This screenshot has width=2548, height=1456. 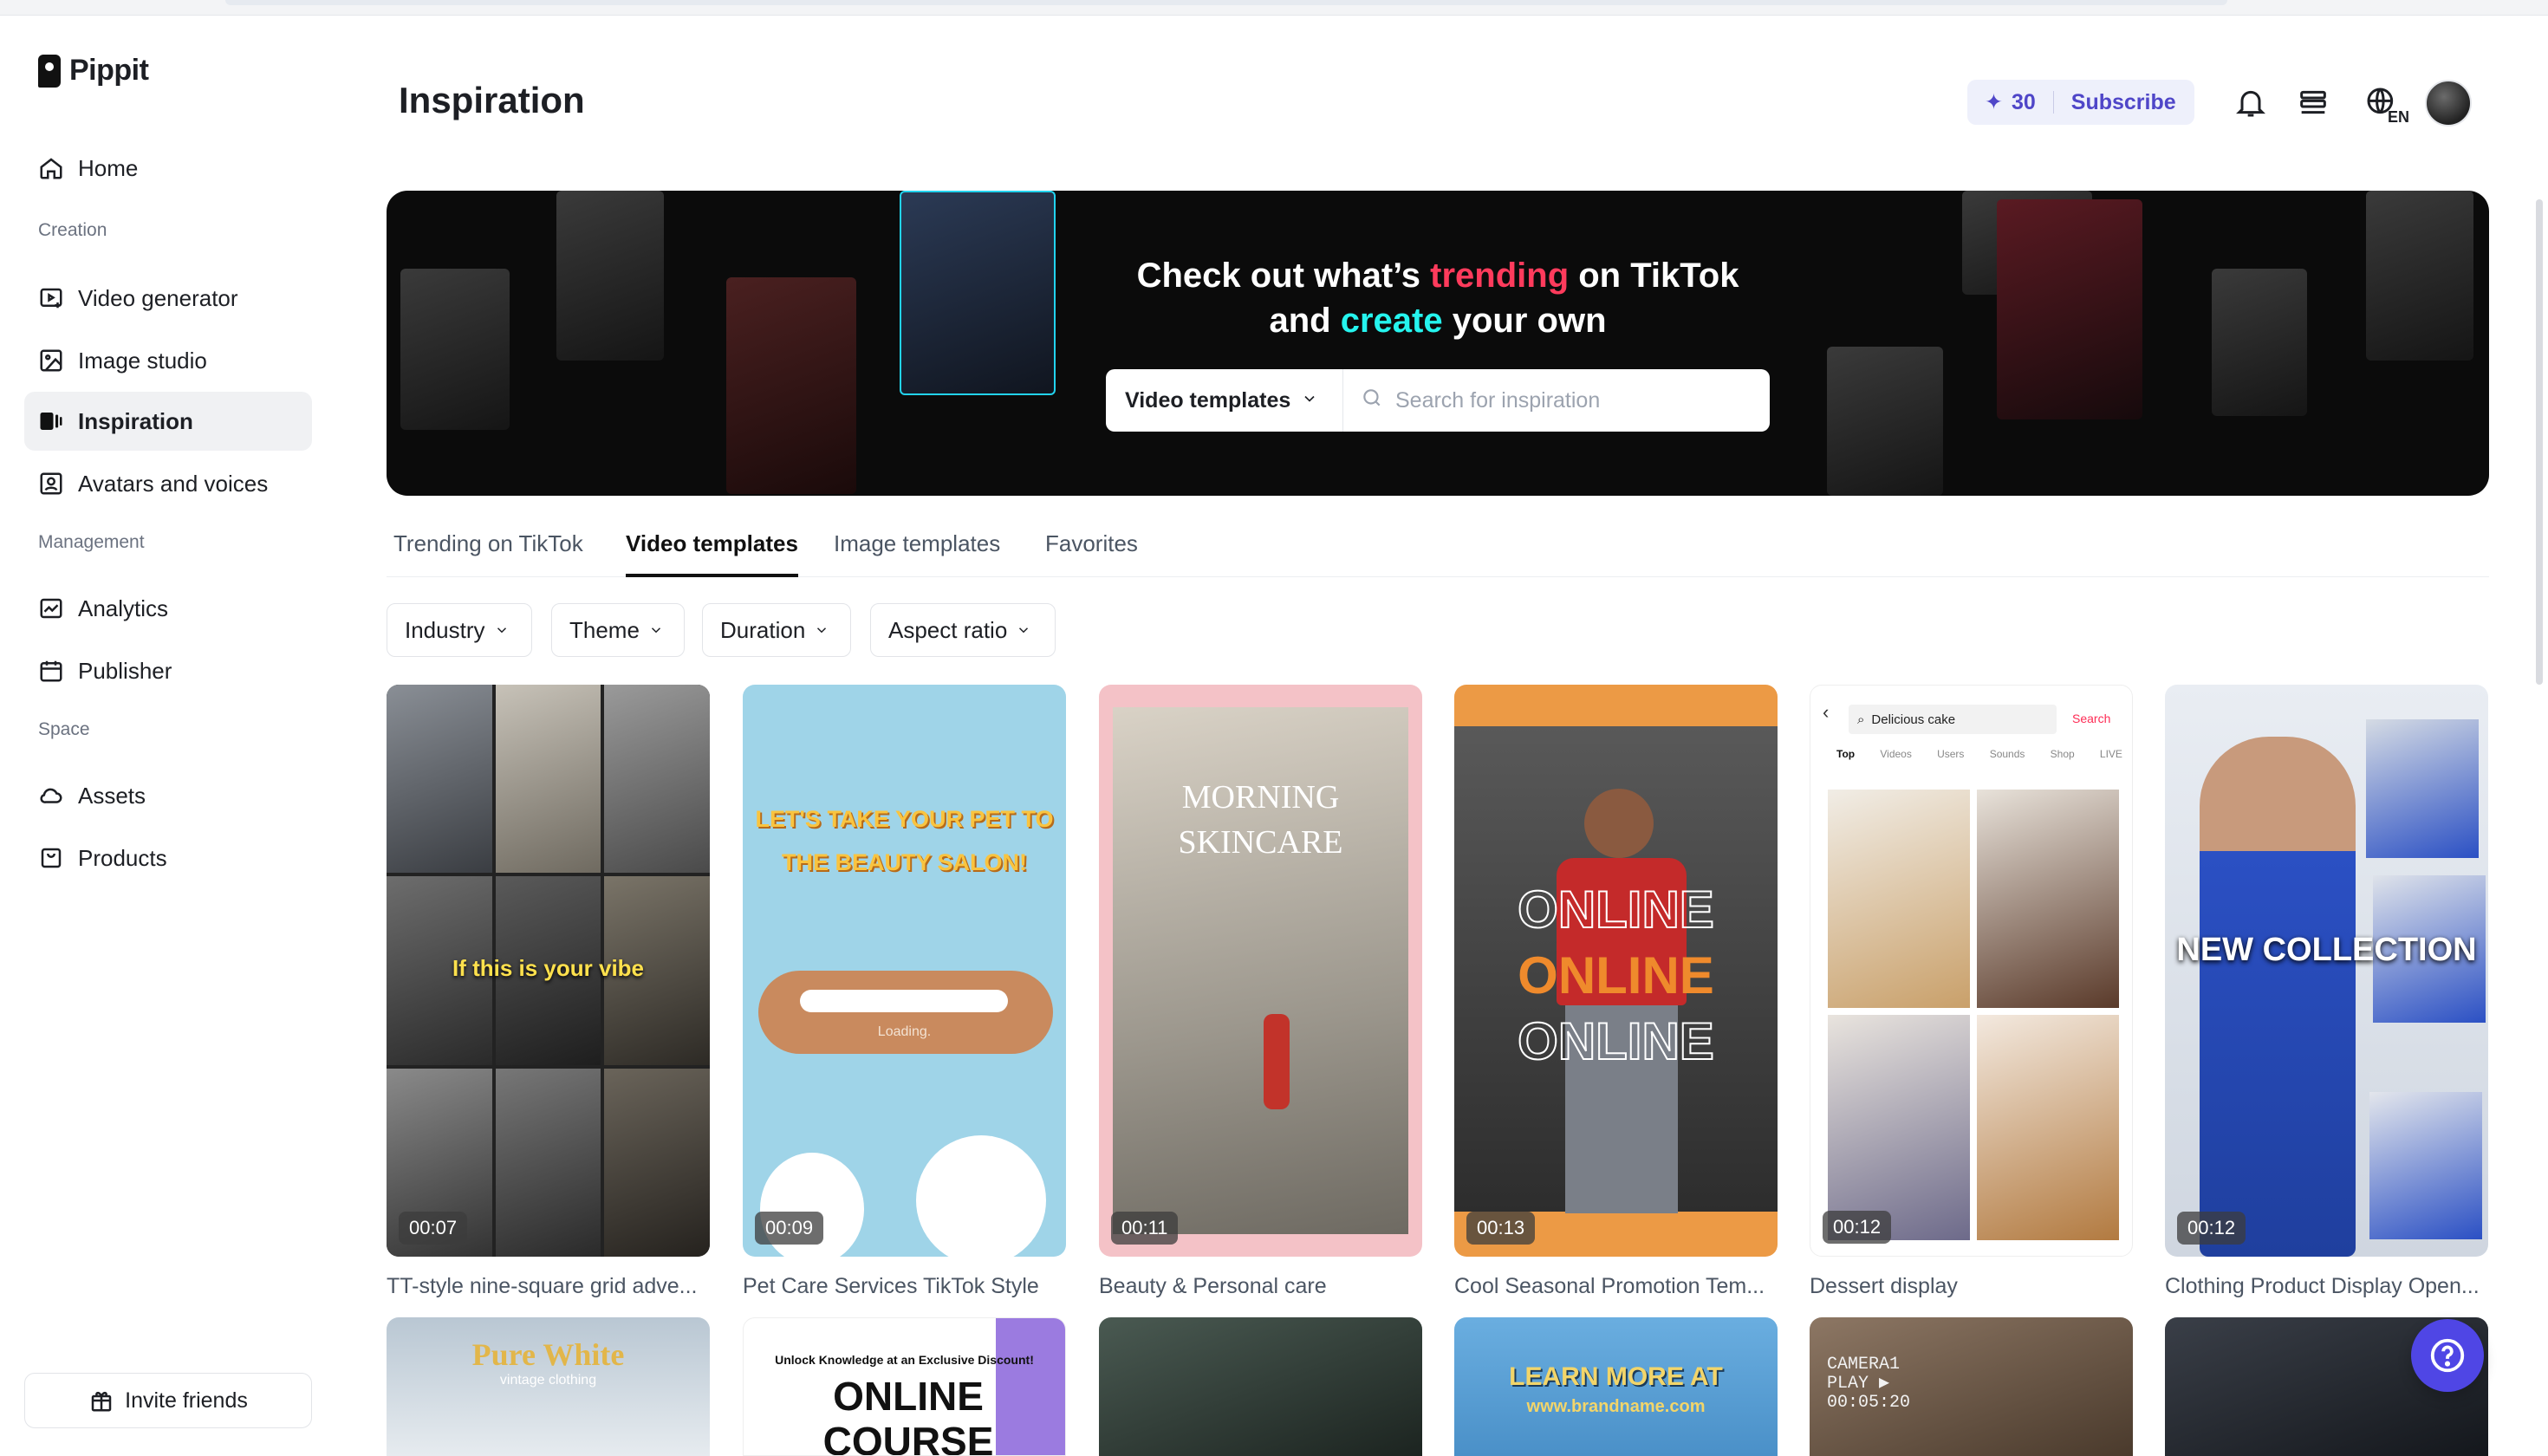 What do you see at coordinates (1283, 276) in the screenshot?
I see `headline-text: Check out what’s` at bounding box center [1283, 276].